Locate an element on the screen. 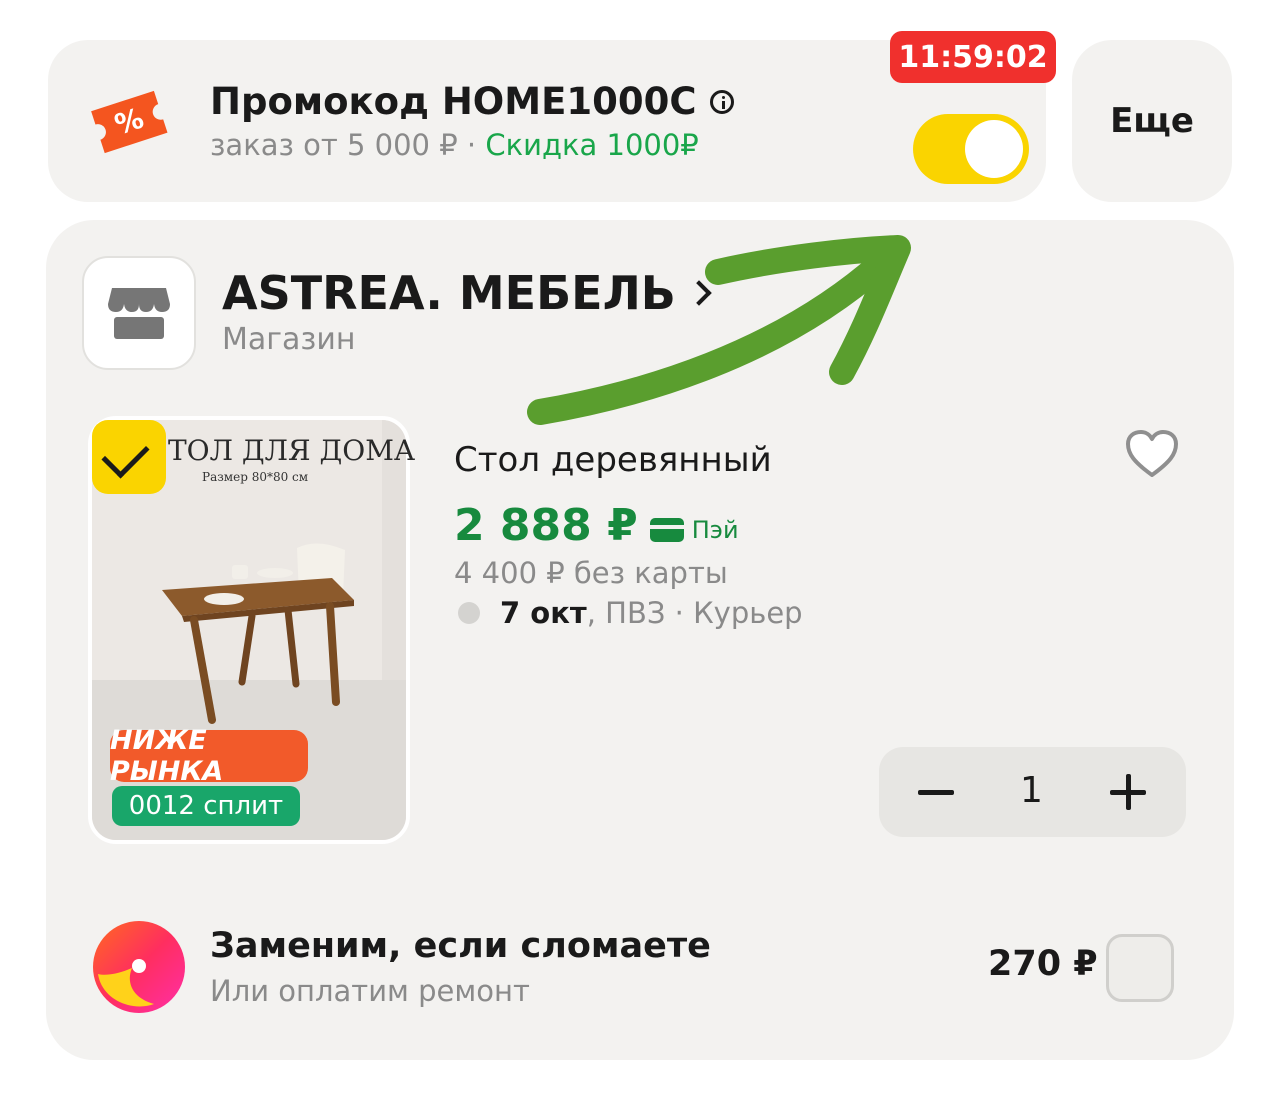 The width and height of the screenshot is (1280, 1107). pay-label: Пэй is located at coordinates (715, 529).